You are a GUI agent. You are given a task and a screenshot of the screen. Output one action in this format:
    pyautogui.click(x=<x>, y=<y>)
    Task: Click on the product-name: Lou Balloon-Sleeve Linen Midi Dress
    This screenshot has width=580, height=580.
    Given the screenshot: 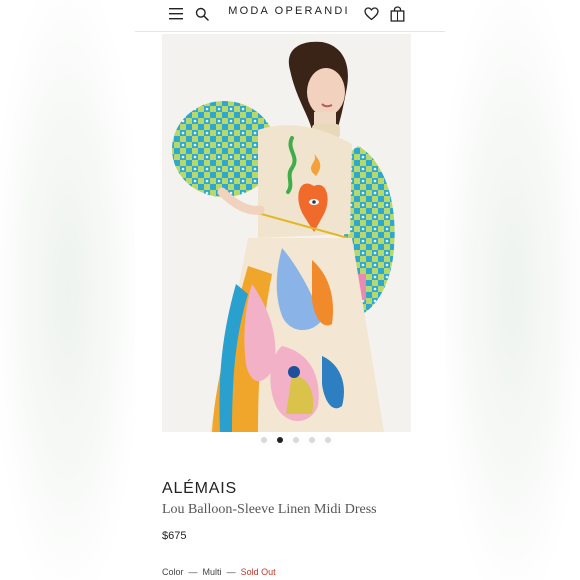 What is the action you would take?
    pyautogui.click(x=269, y=509)
    